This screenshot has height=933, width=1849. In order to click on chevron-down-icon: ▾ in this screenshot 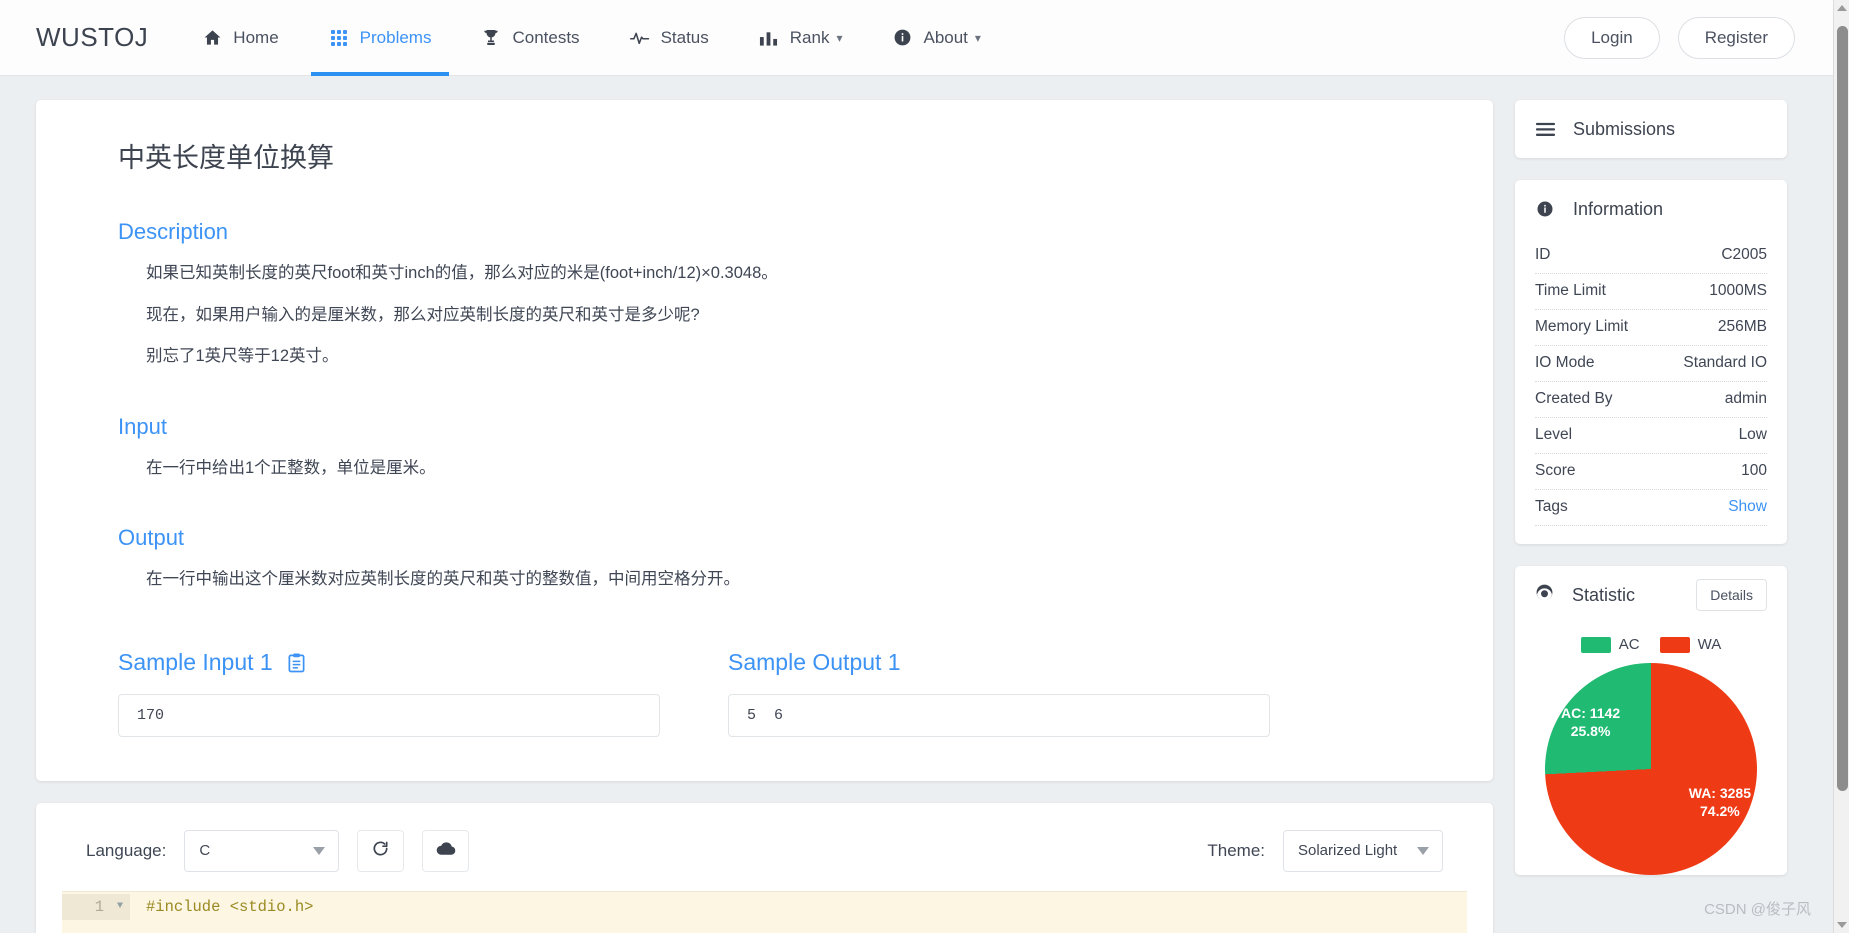, I will do `click(977, 37)`.